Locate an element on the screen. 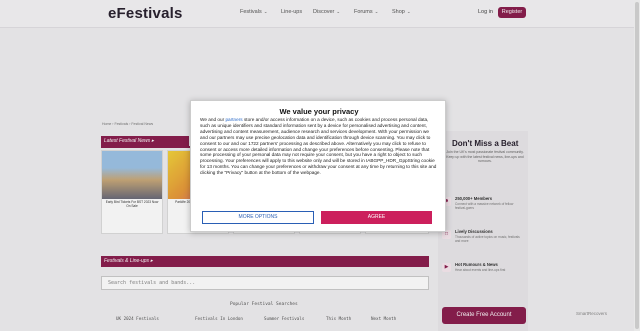 The image size is (640, 331). consent-title: We value your privacy is located at coordinates (319, 111).